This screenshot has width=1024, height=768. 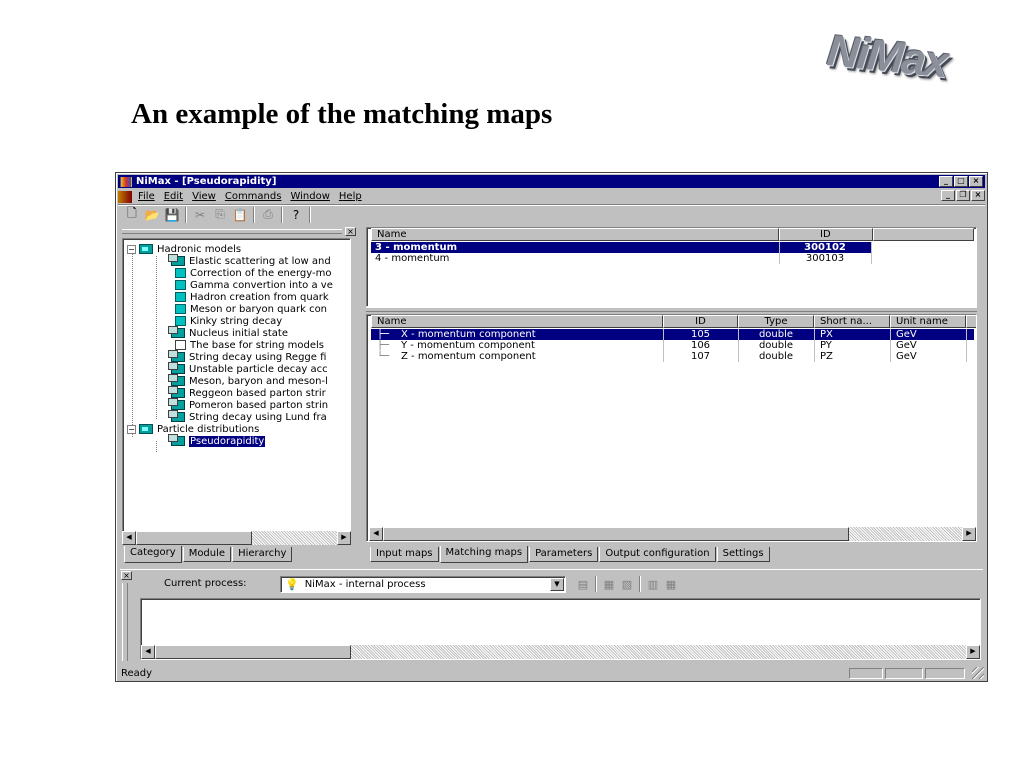 What do you see at coordinates (152, 215) in the screenshot?
I see `open-folder-icon: 📂` at bounding box center [152, 215].